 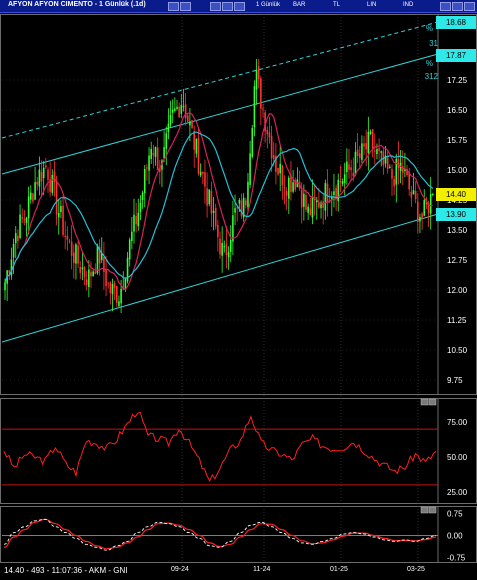 What do you see at coordinates (457, 350) in the screenshot?
I see `y-tick-label: 10.50` at bounding box center [457, 350].